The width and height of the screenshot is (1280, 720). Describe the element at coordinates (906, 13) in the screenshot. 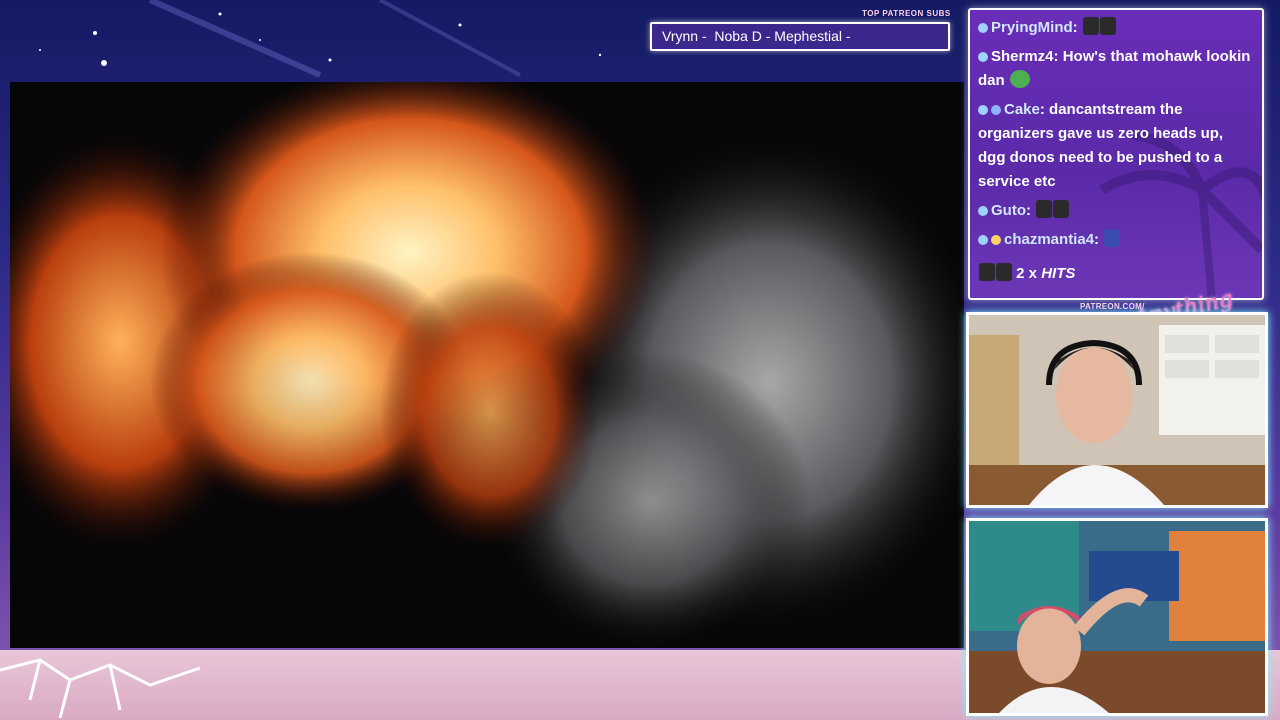

I see `top-patreon-subs-label: TOP PATREON SUBS` at that location.